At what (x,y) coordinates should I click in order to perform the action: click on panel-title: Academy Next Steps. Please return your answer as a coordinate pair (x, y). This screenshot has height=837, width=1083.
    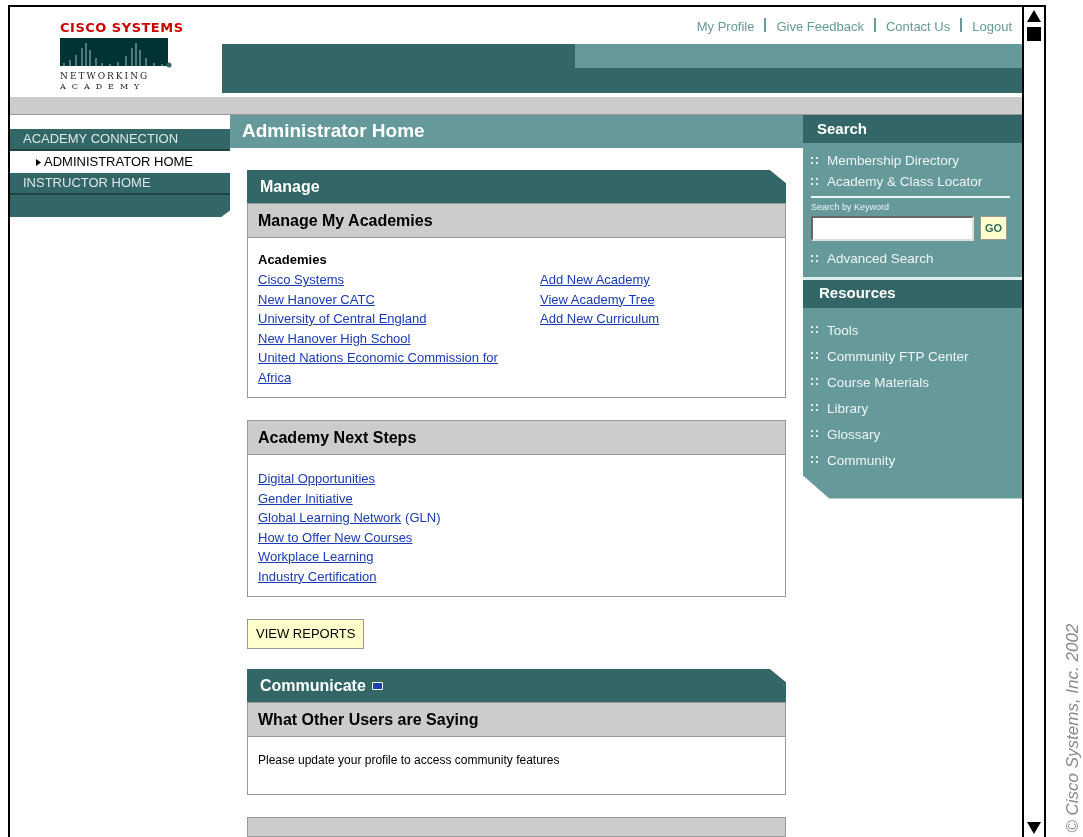
    Looking at the image, I should click on (337, 437).